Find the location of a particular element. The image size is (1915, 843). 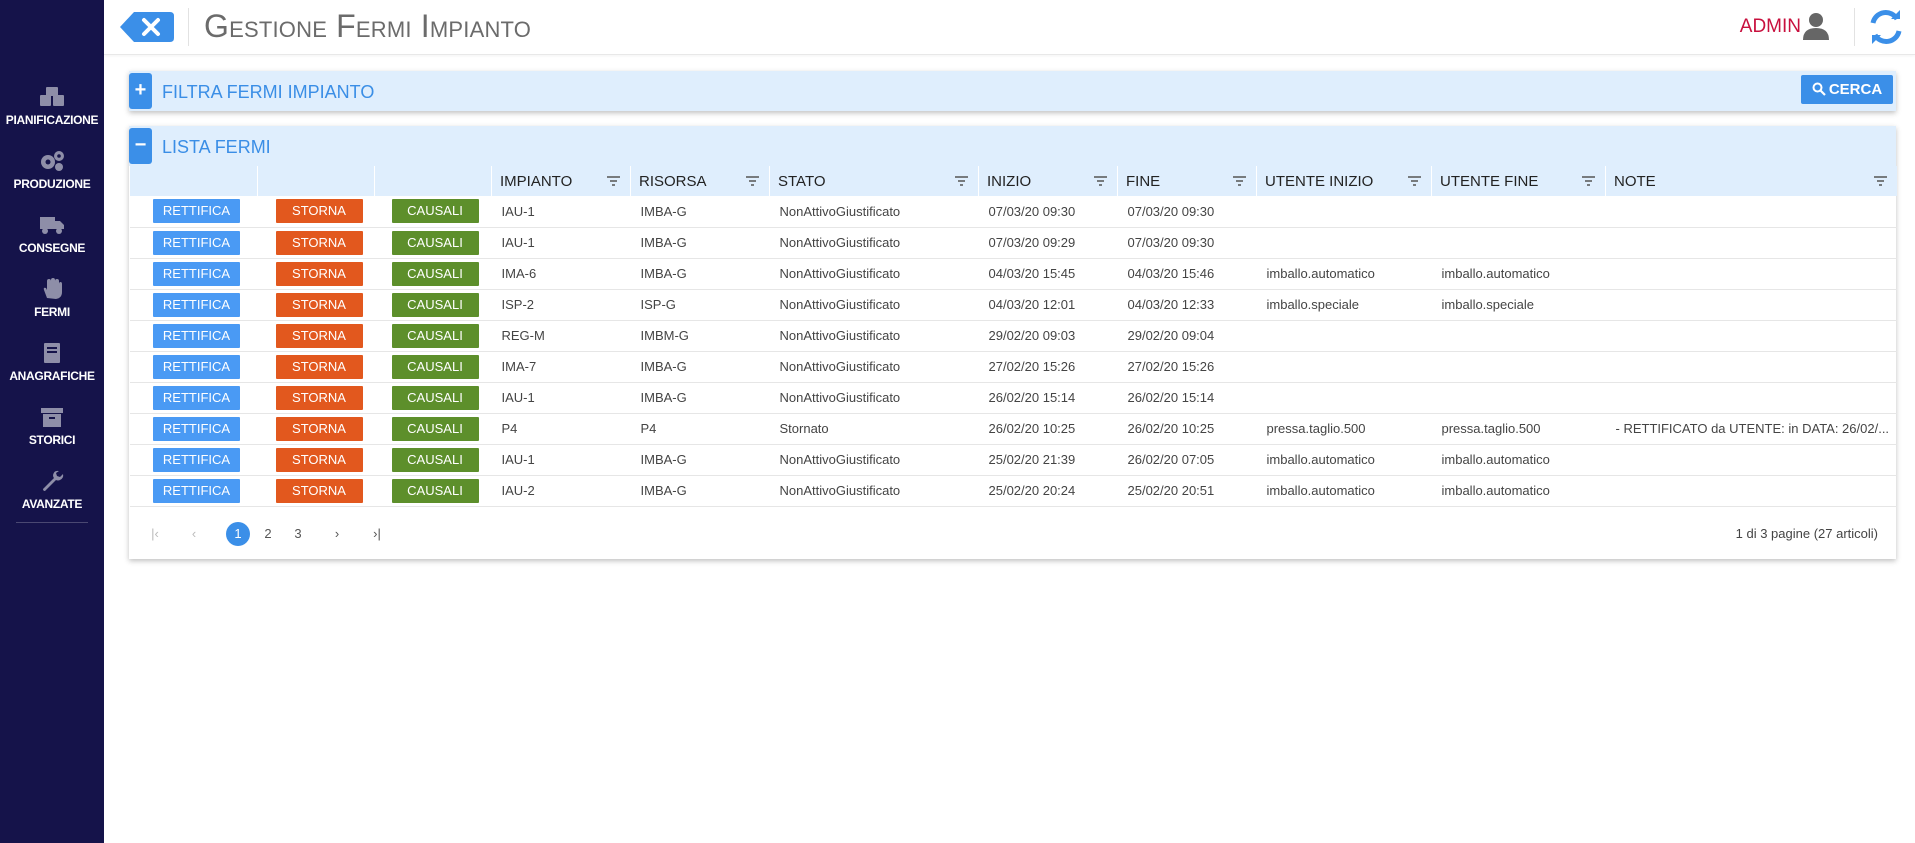

column-header-utente-fine: UTENTE FINE is located at coordinates (1518, 181).